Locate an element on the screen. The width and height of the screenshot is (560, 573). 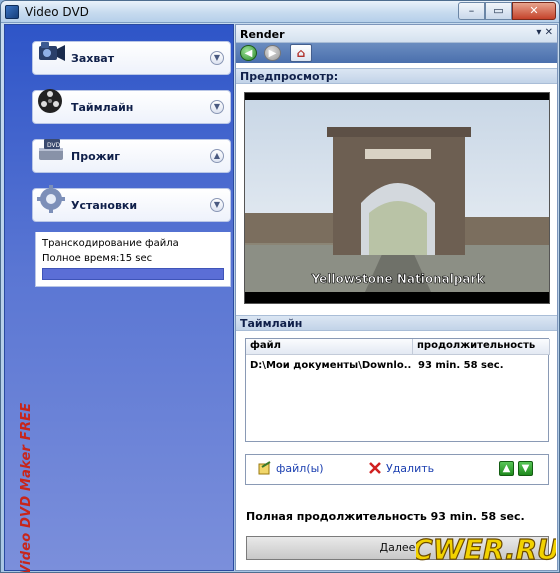
title-bar: Video DVD – ▭ ✕ is located at coordinates (280, 12).